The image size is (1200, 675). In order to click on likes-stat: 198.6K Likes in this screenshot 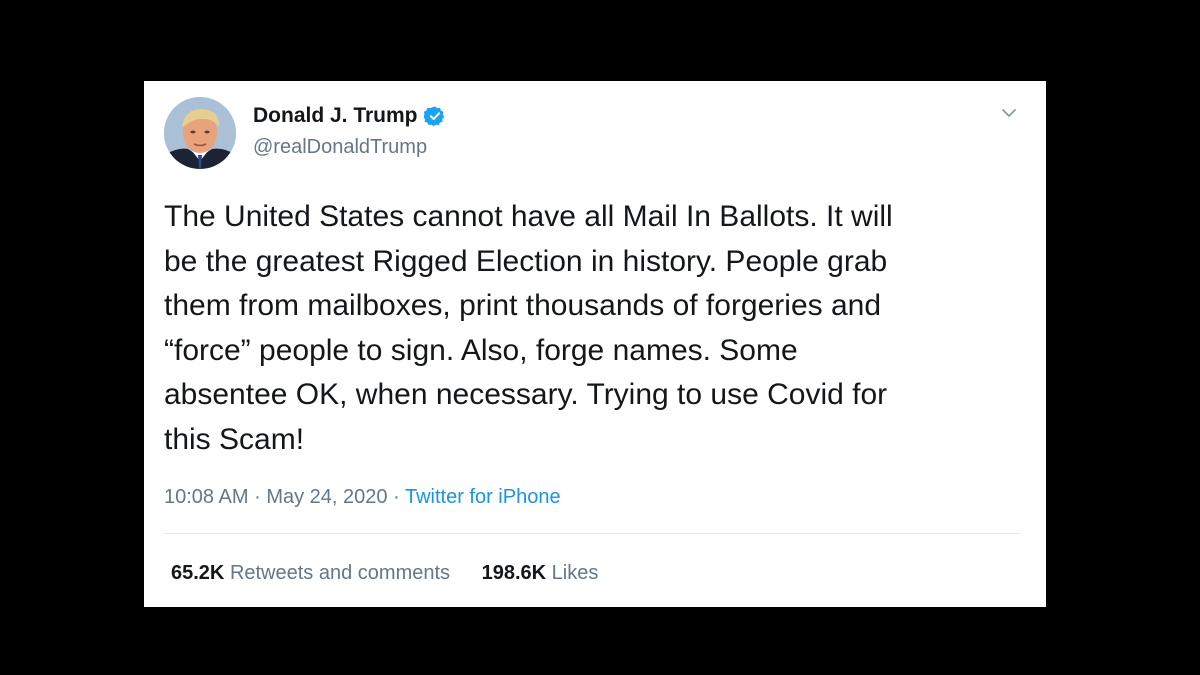, I will do `click(540, 573)`.